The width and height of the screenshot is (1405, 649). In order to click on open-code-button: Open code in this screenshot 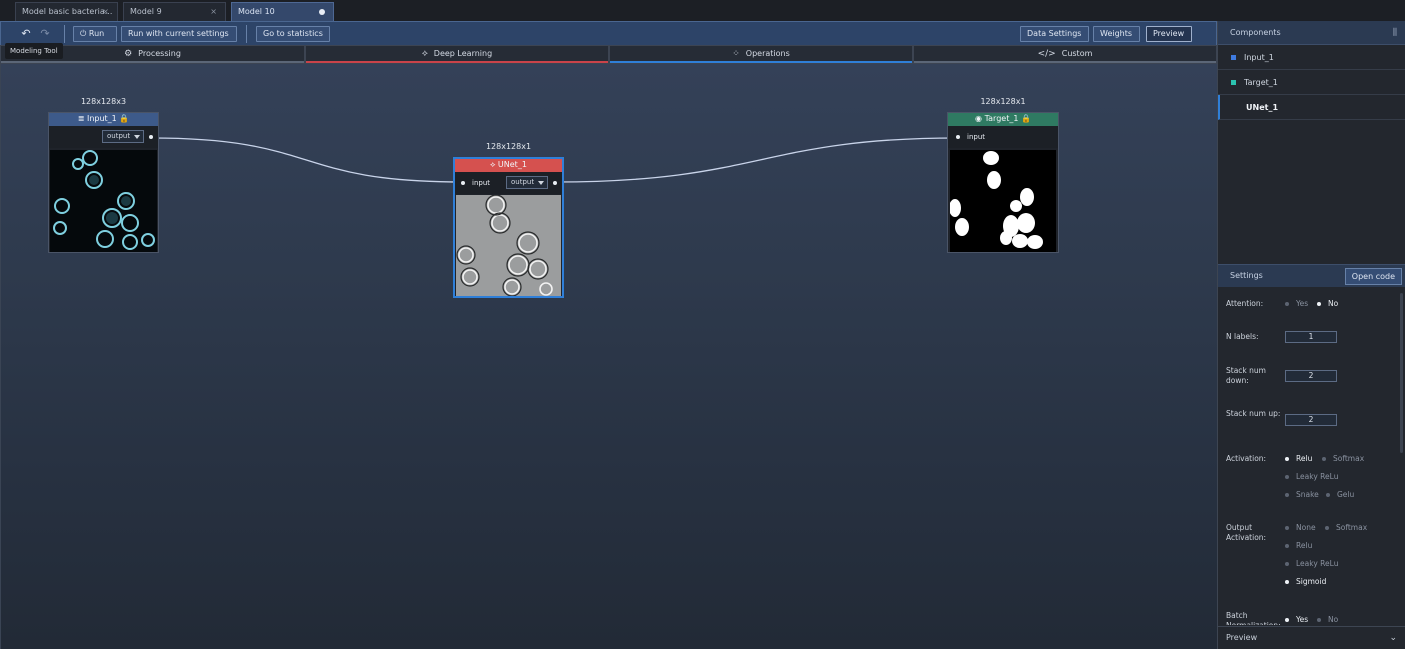, I will do `click(1373, 276)`.